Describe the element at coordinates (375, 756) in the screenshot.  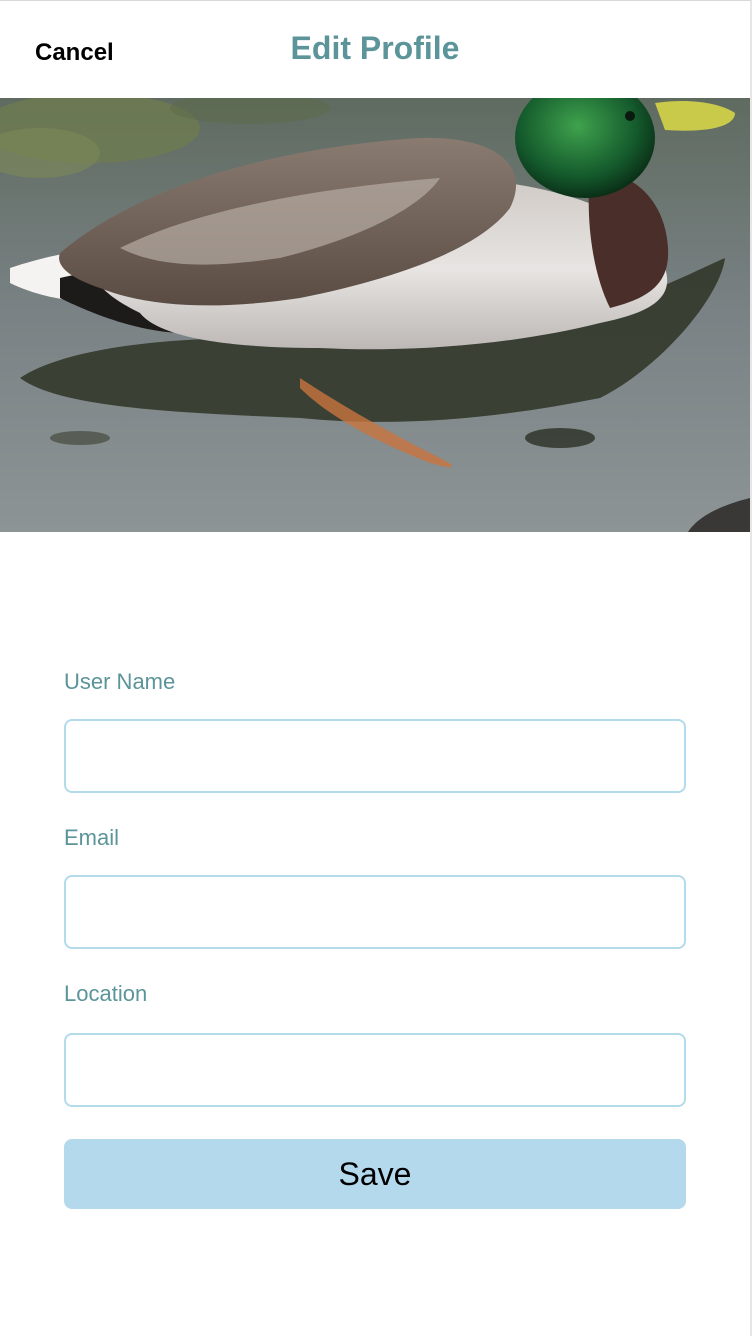
I see `username-input` at that location.